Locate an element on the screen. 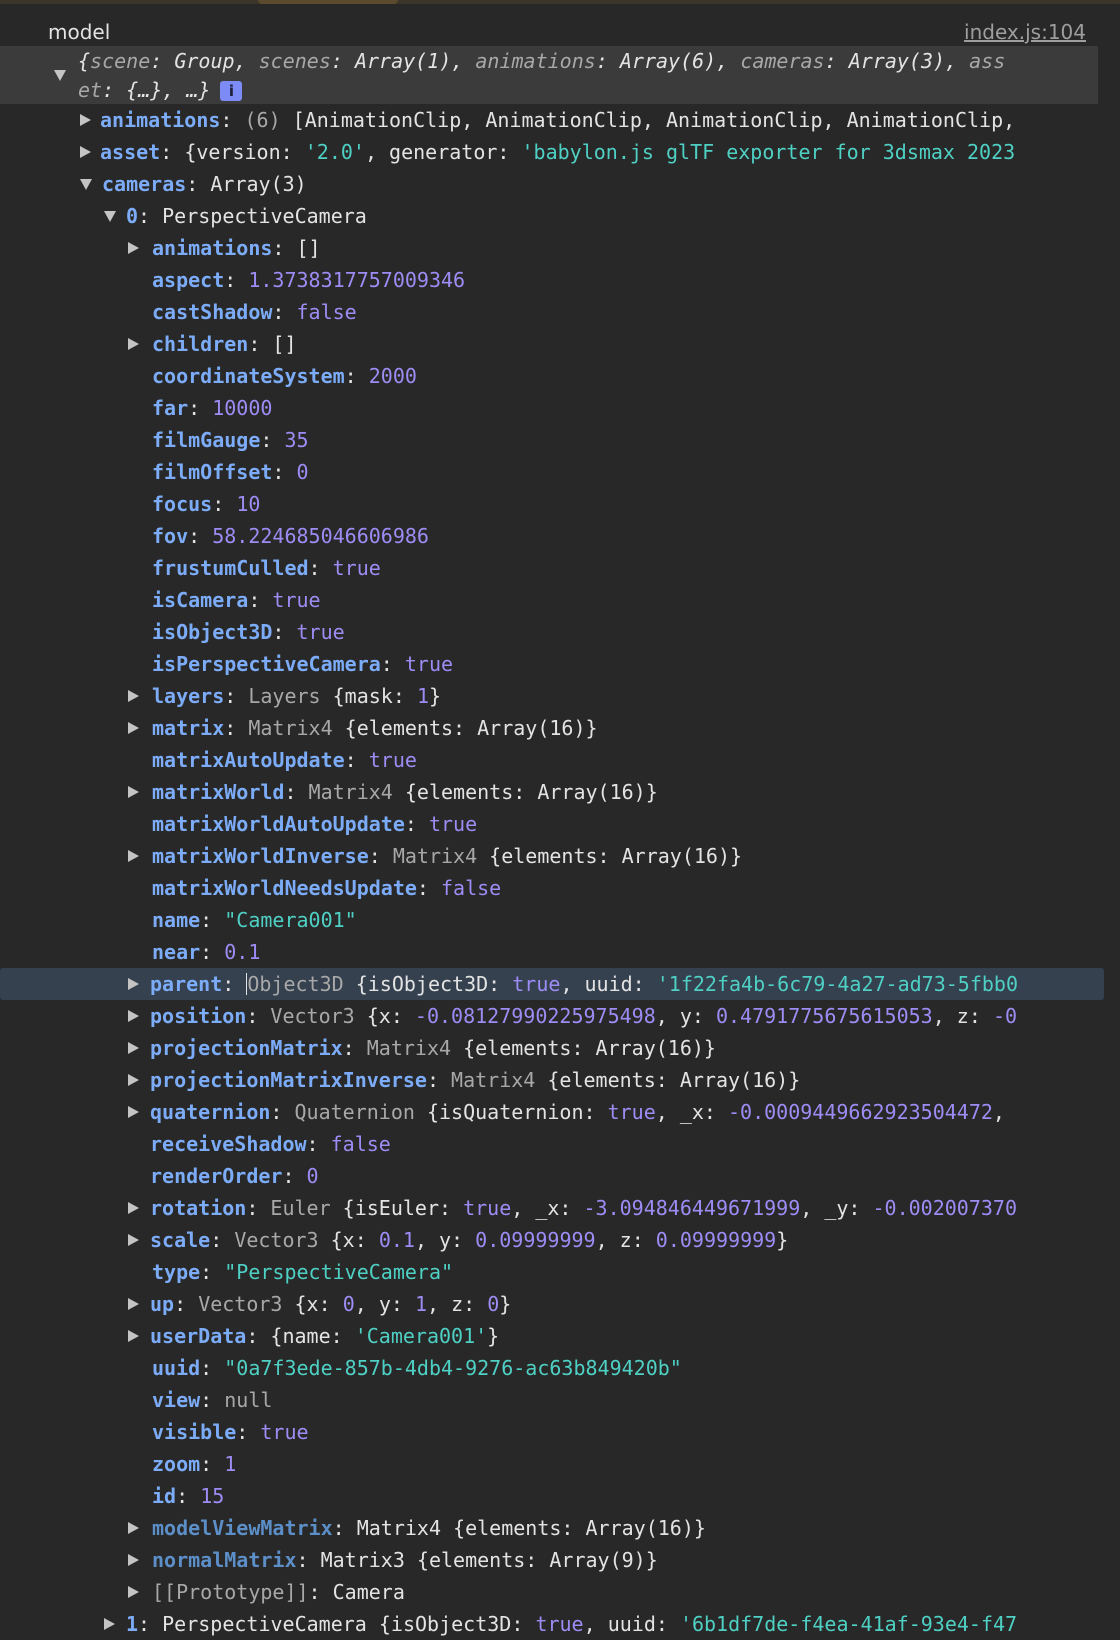 This screenshot has width=1120, height=1640. tree-row-layers: layers: Layers {mask: 1} is located at coordinates (550, 696).